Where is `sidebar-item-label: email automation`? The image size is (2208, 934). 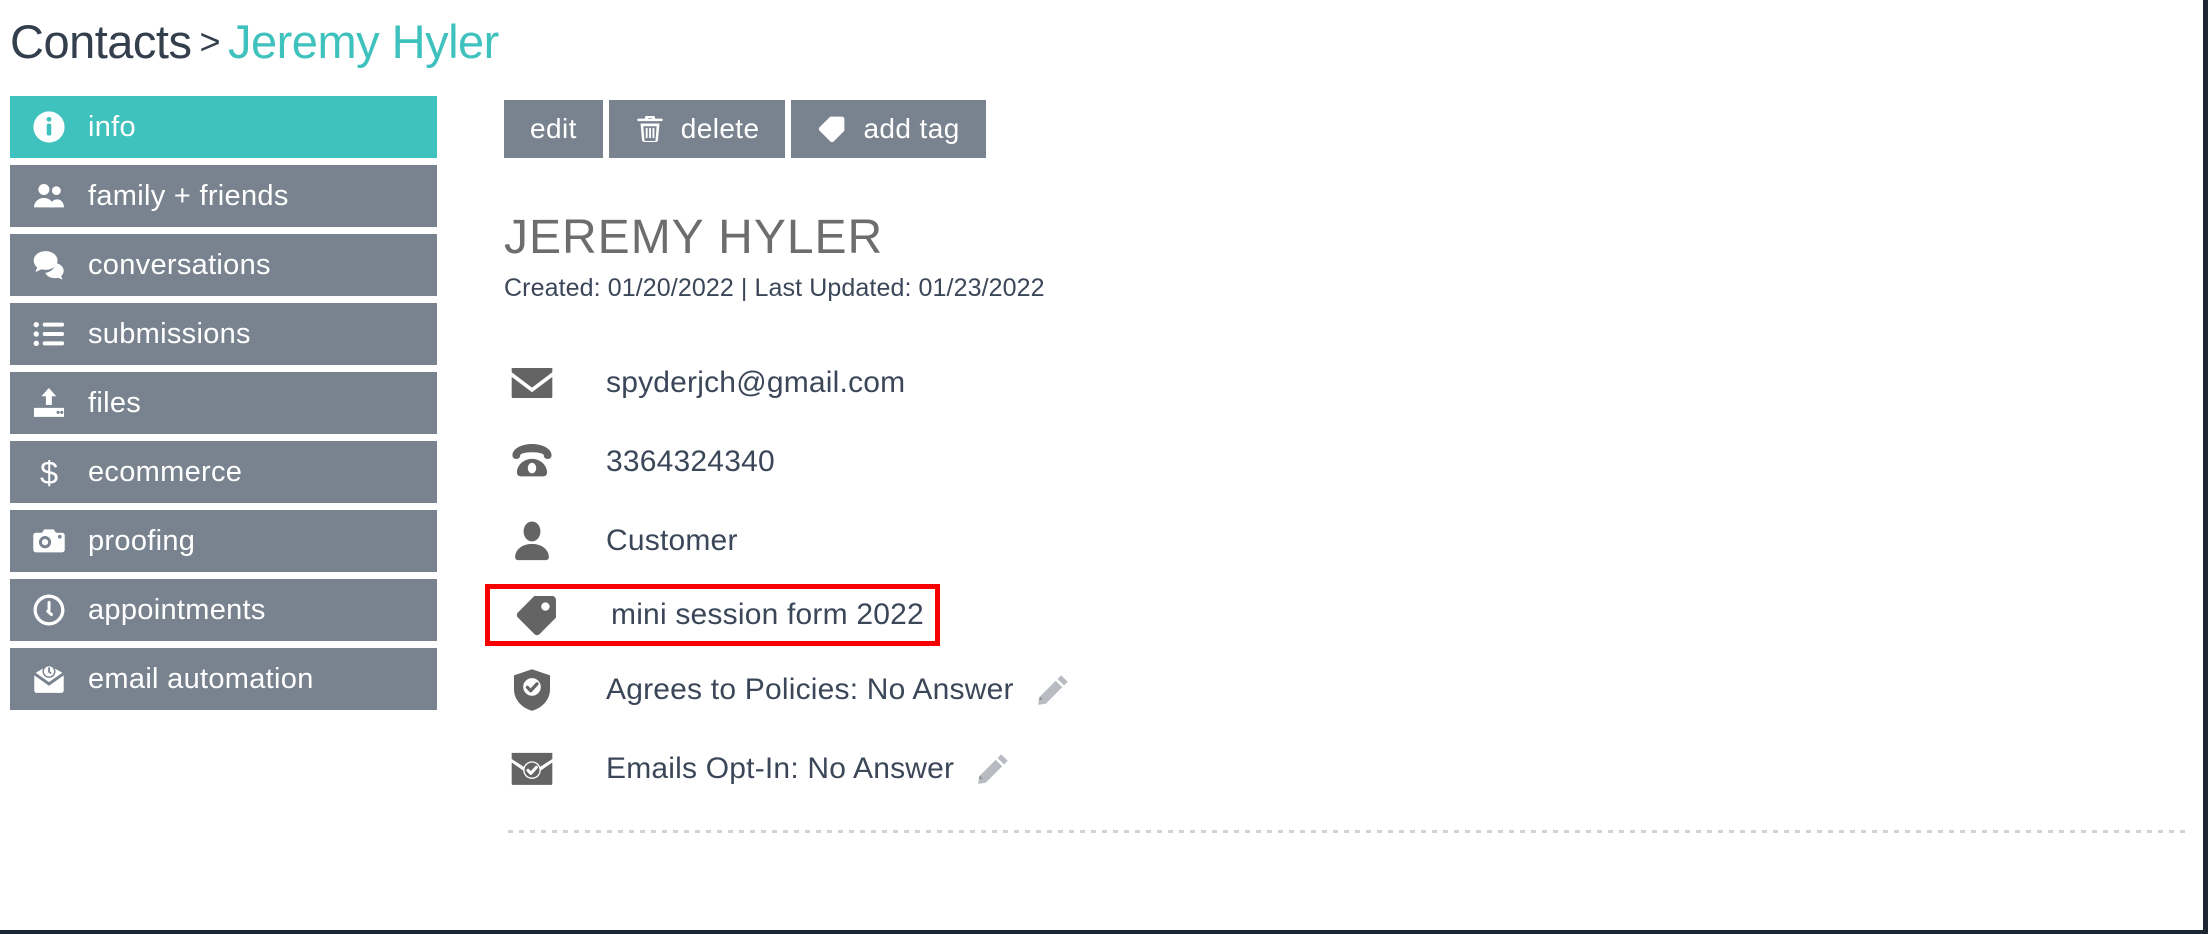 sidebar-item-label: email automation is located at coordinates (201, 678).